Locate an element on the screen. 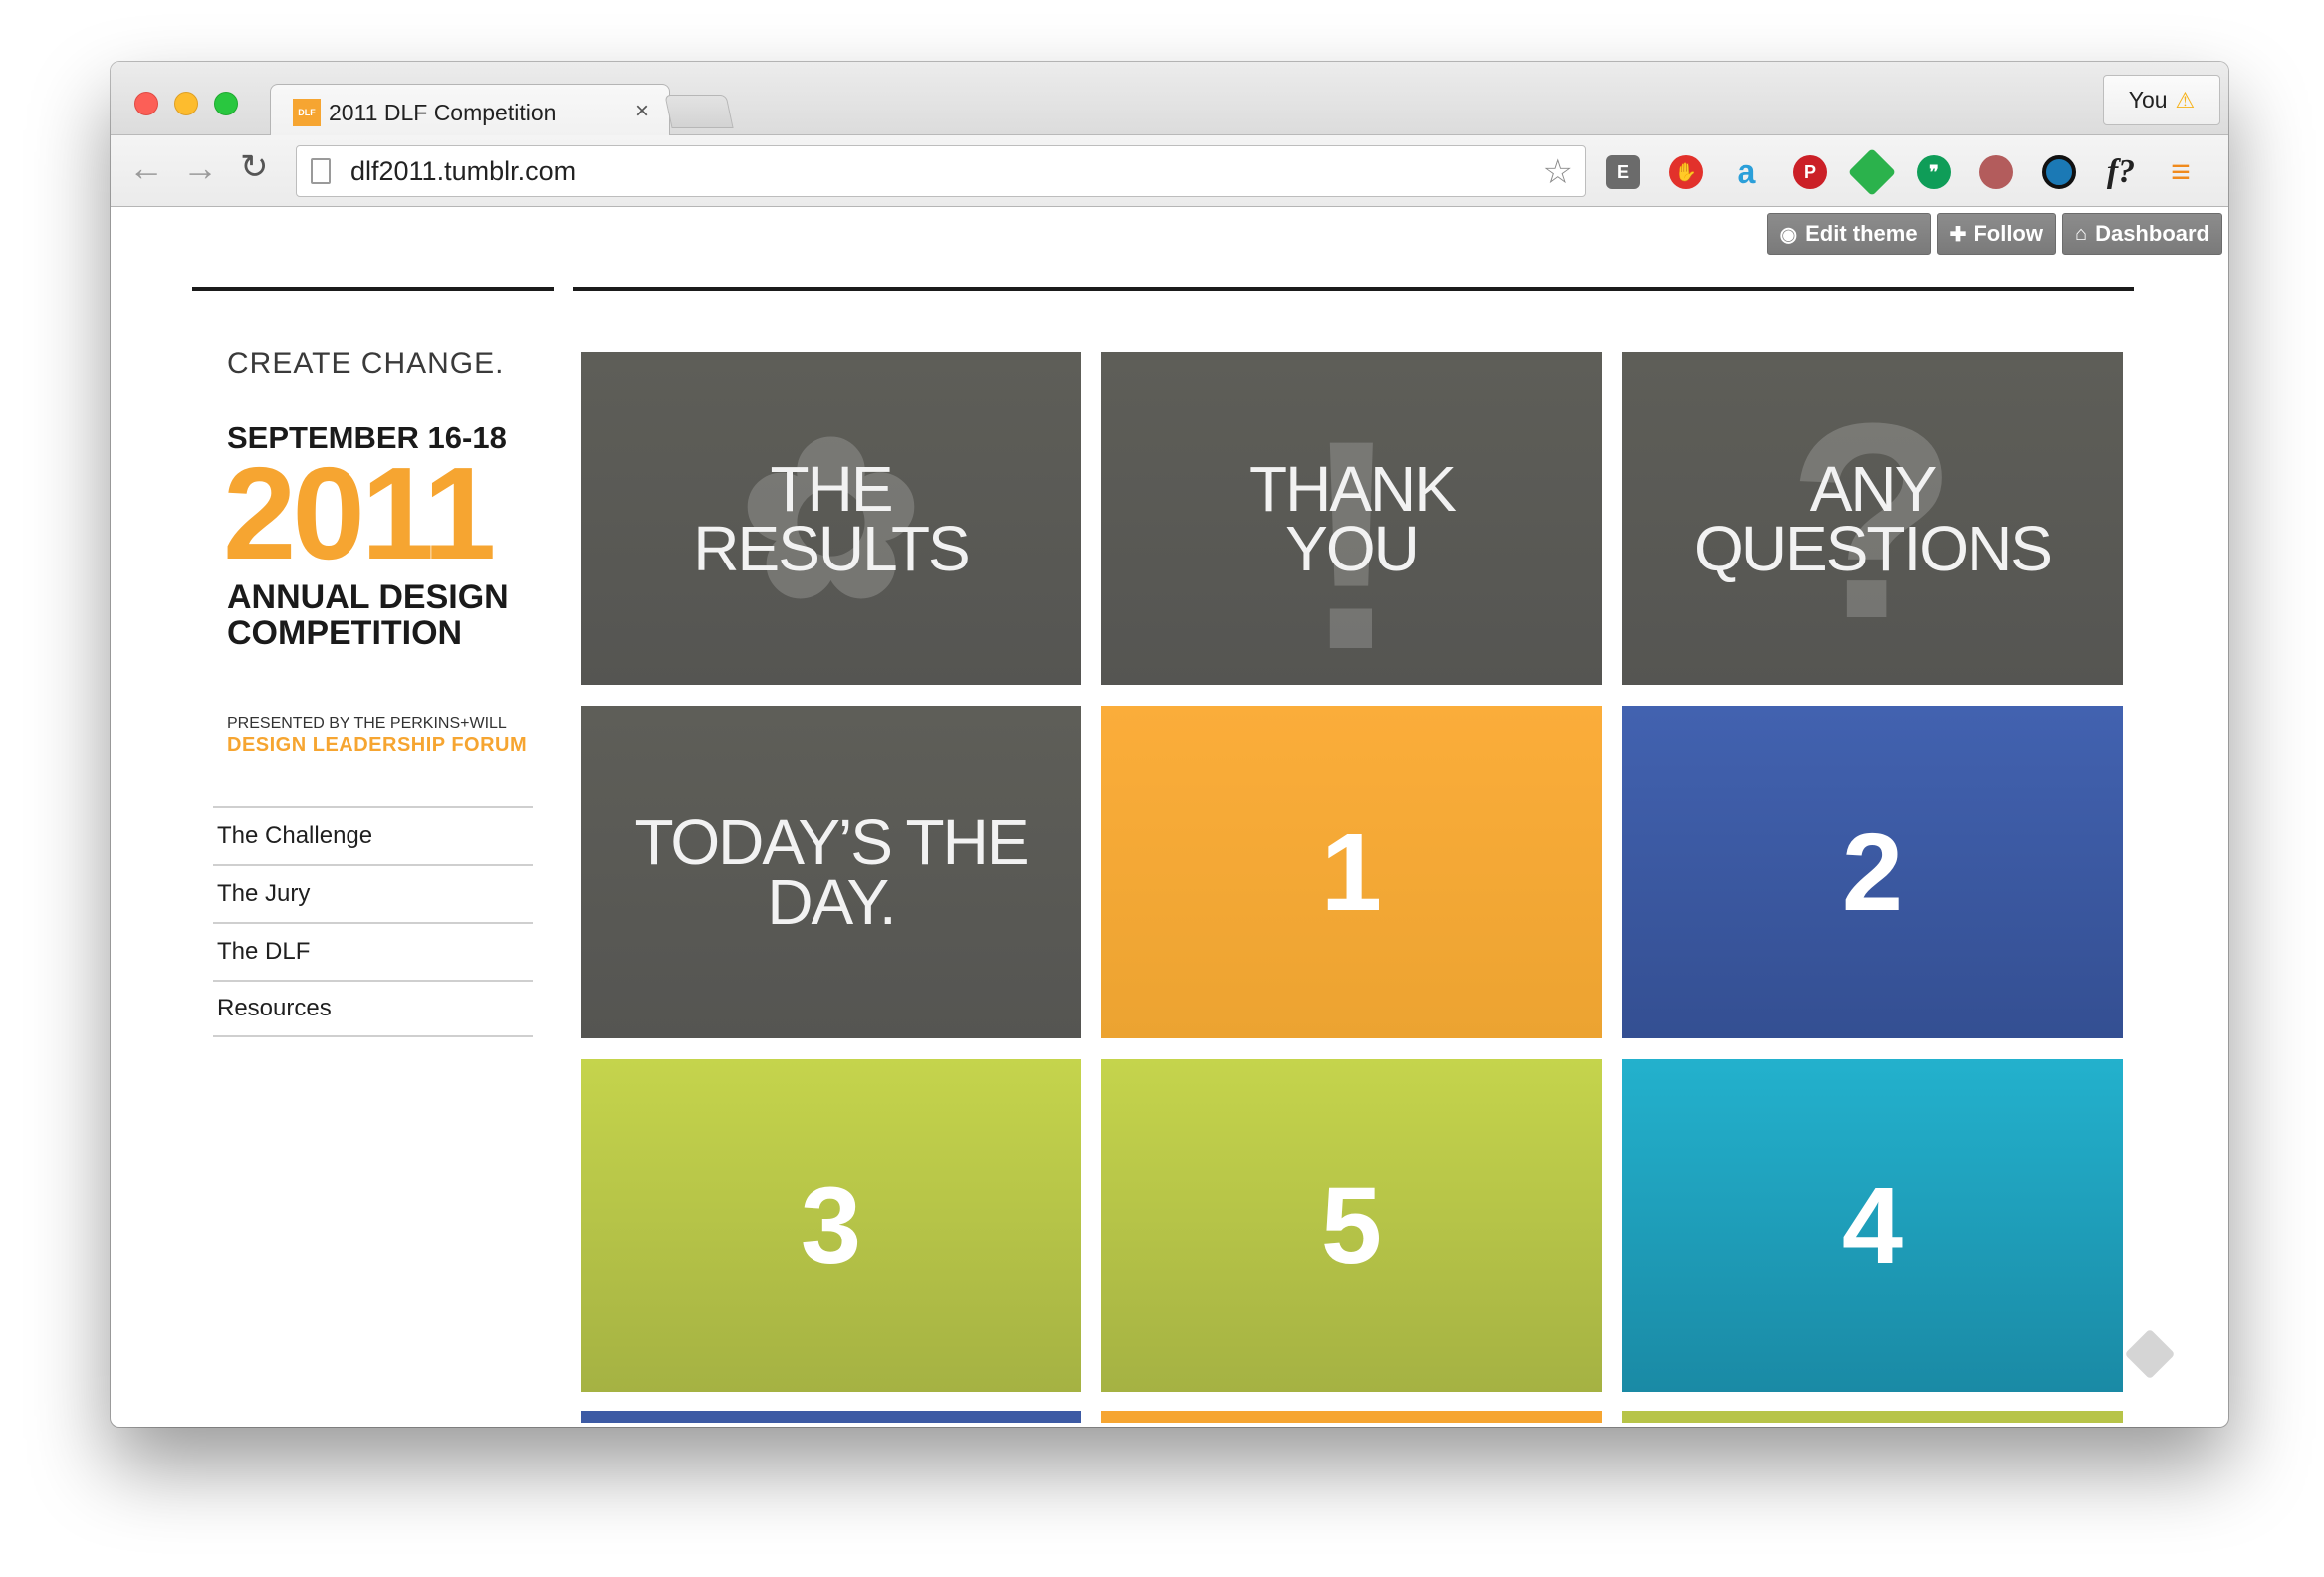  tile-4-number: 4 is located at coordinates (1872, 1225).